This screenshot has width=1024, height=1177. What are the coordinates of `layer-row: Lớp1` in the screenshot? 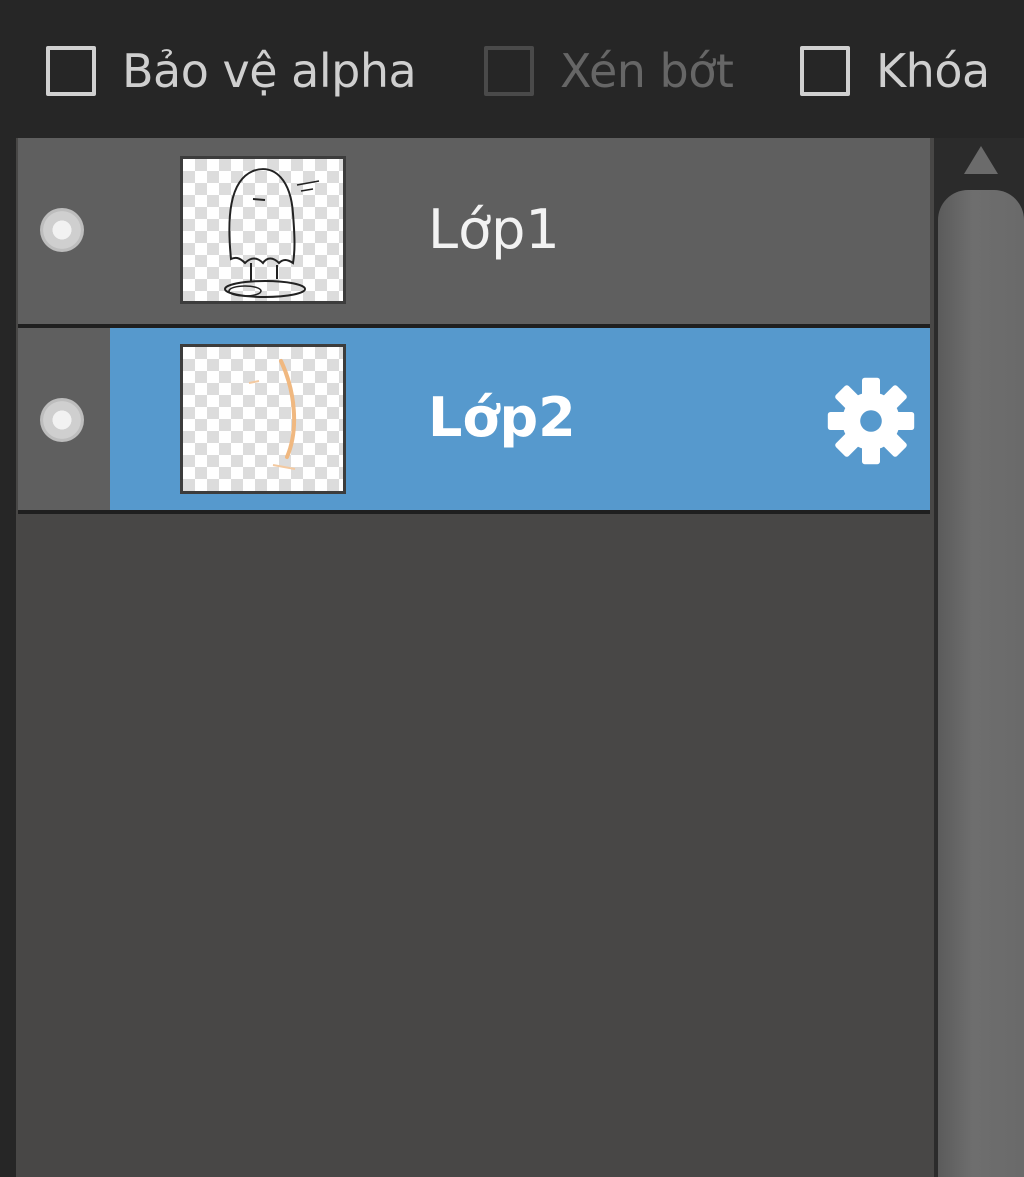 It's located at (474, 233).